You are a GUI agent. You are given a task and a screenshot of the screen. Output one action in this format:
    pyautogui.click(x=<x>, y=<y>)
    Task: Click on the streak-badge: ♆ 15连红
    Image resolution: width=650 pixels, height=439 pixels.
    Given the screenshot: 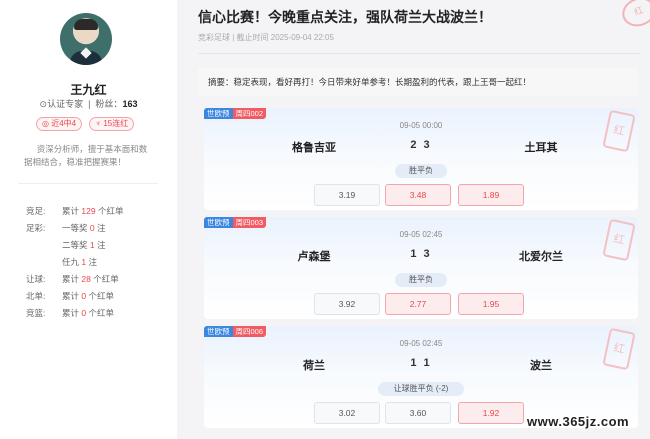 What is the action you would take?
    pyautogui.click(x=112, y=124)
    